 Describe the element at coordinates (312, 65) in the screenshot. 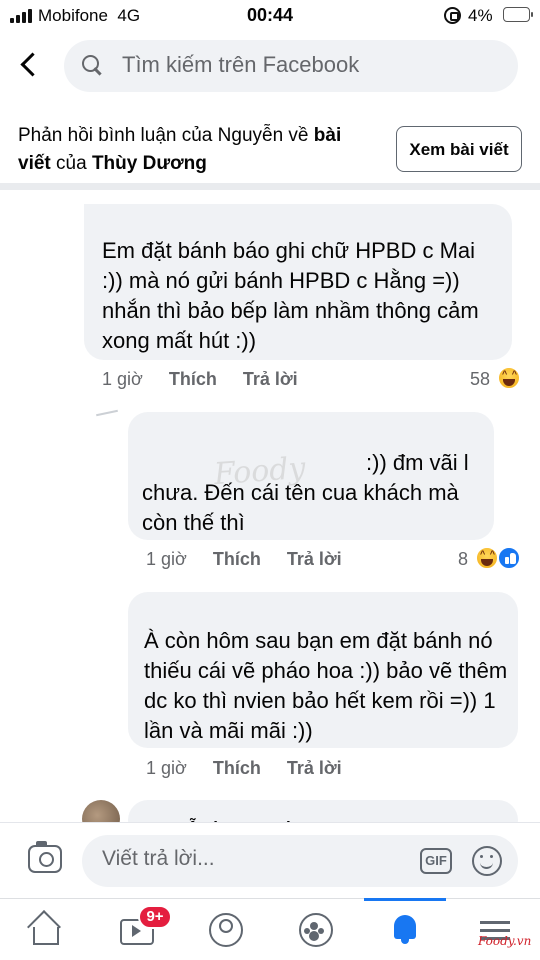

I see `search-input` at that location.